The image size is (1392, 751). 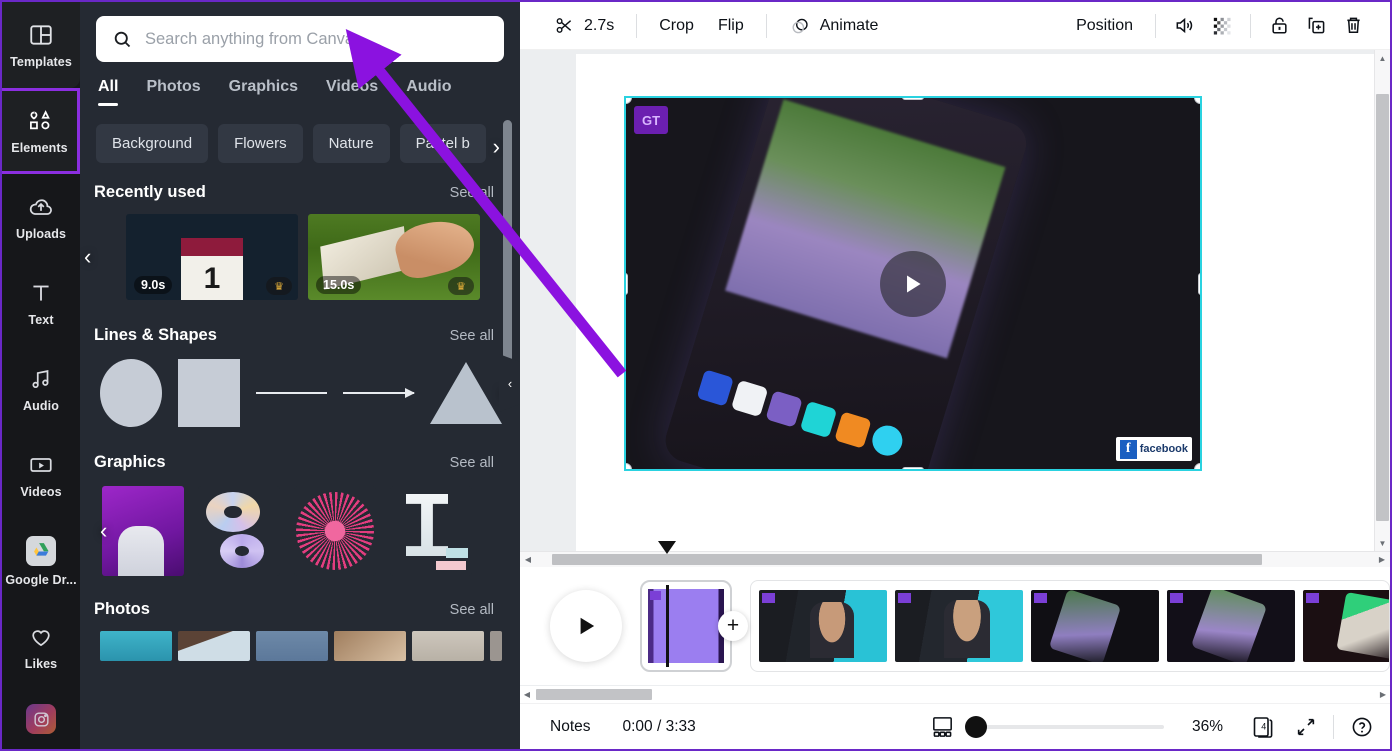 I want to click on search-input, so click(x=316, y=39).